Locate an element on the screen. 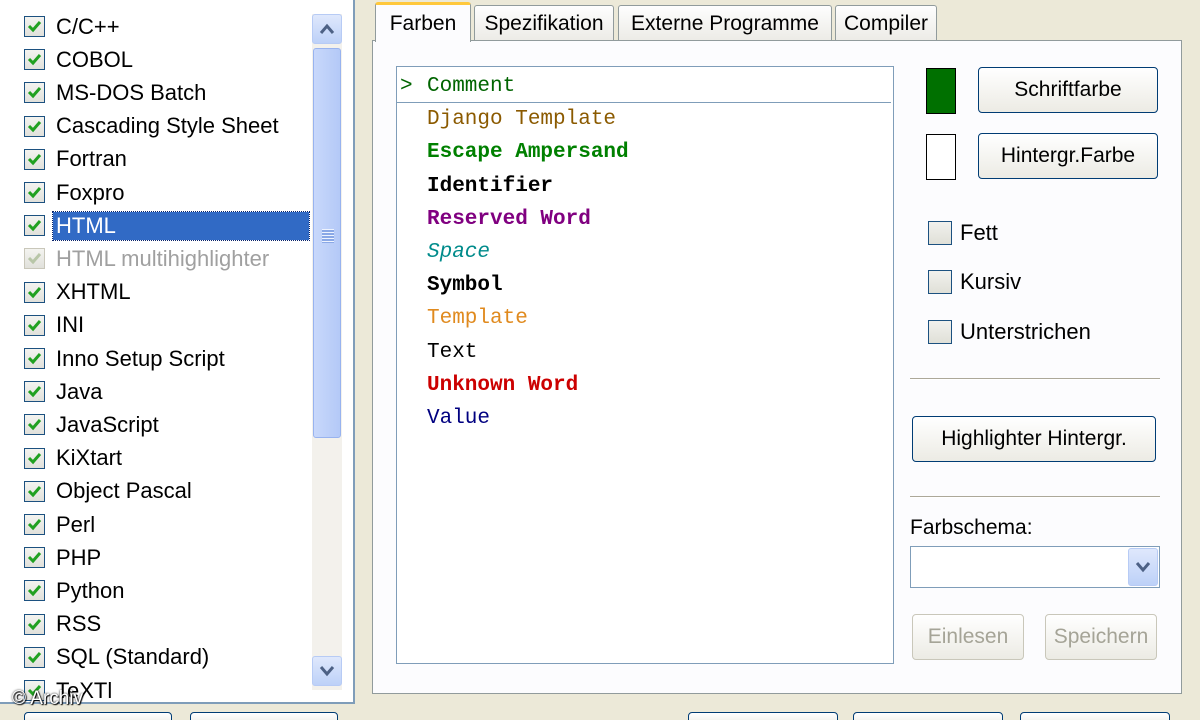 The width and height of the screenshot is (1200, 720). language-item: Python is located at coordinates (156, 590).